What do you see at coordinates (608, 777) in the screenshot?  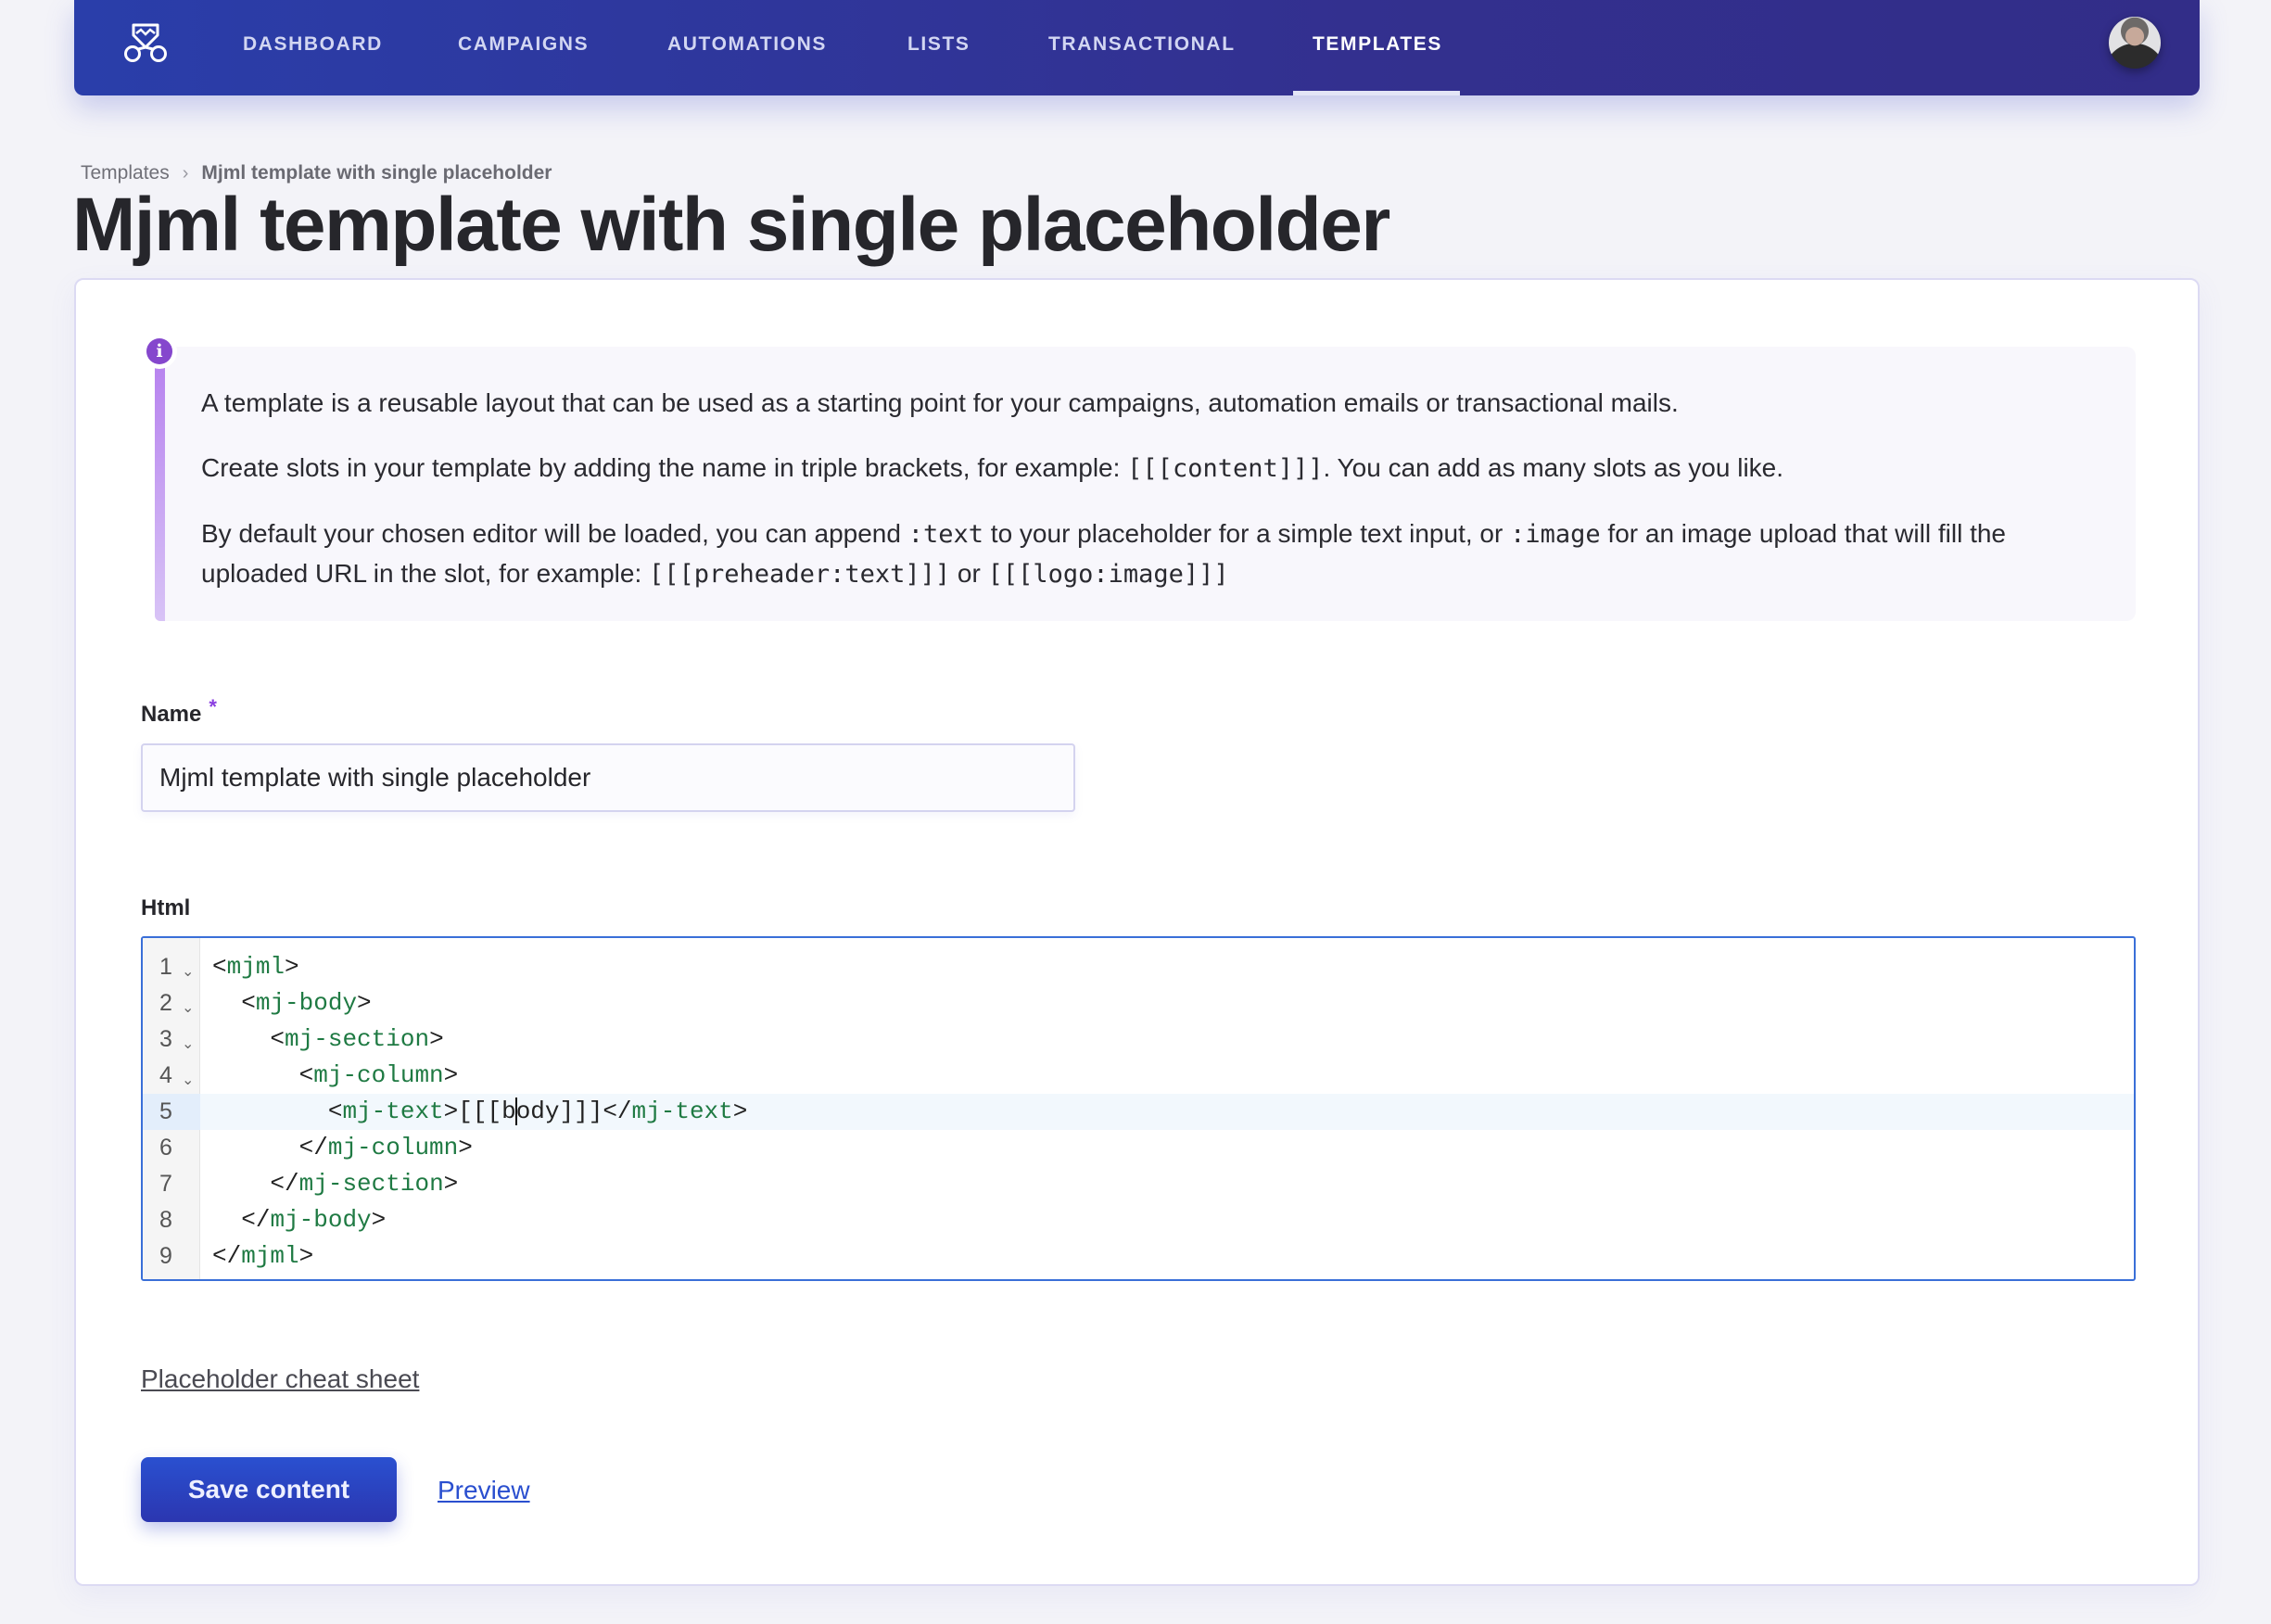 I see `name-input` at bounding box center [608, 777].